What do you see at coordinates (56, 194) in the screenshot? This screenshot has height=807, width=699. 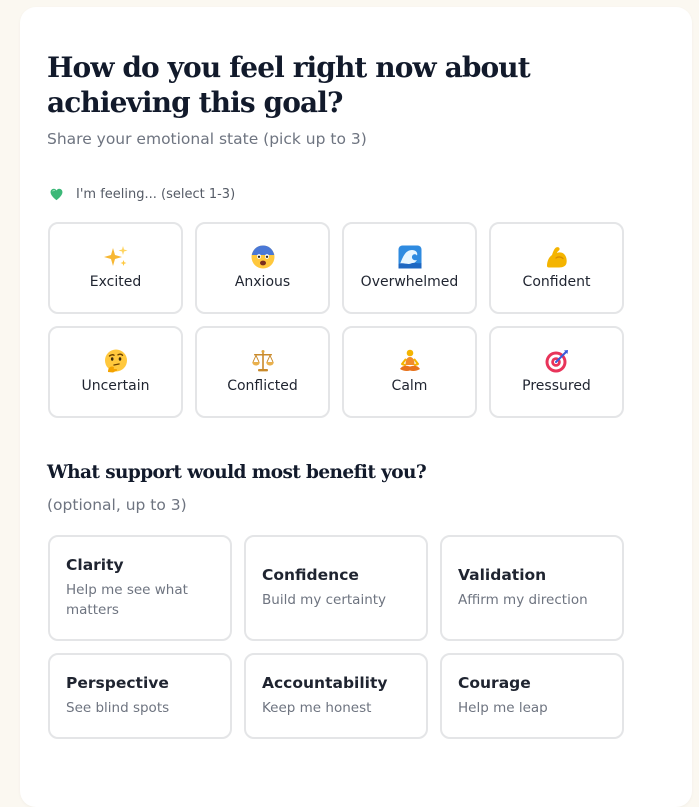 I see `green-heart-icon` at bounding box center [56, 194].